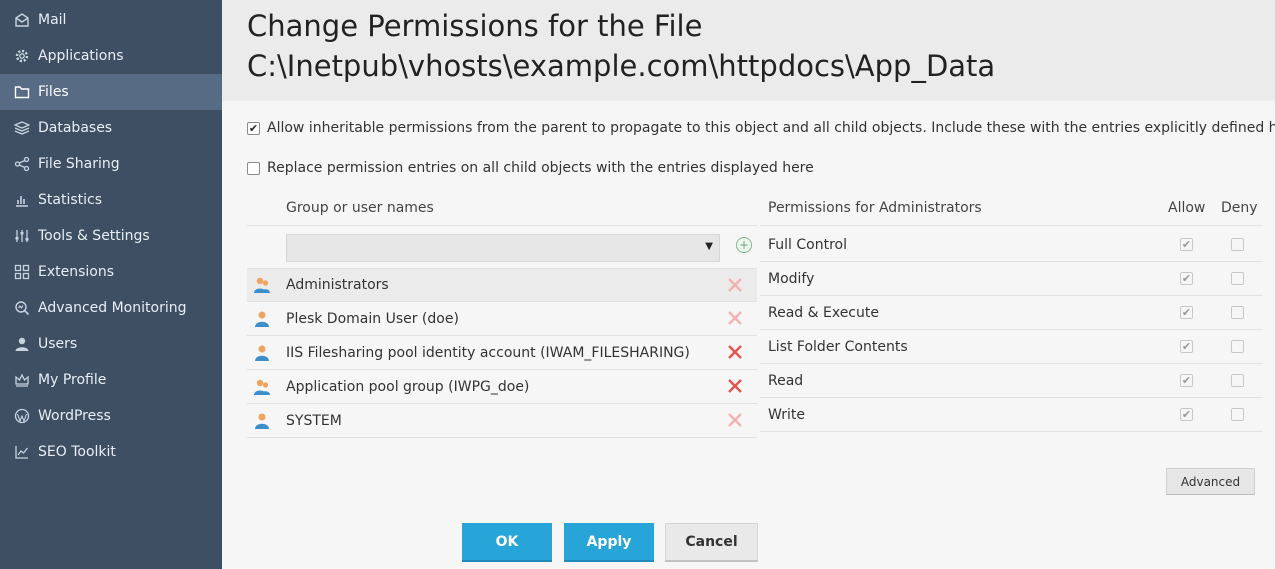  Describe the element at coordinates (22, 92) in the screenshot. I see `folder-icon` at that location.